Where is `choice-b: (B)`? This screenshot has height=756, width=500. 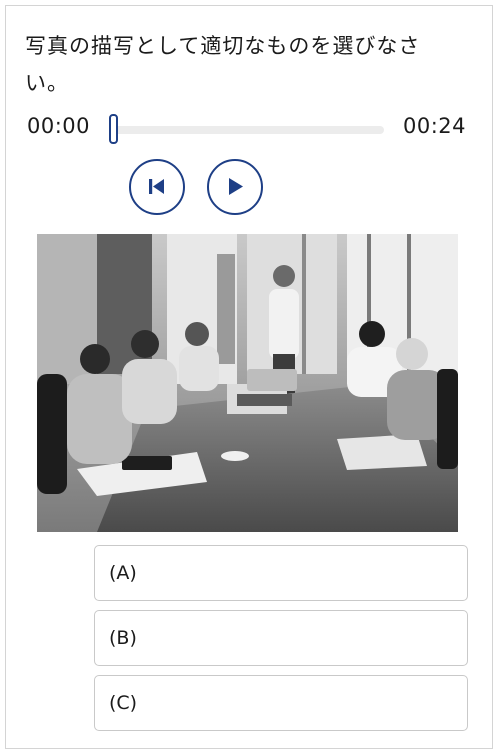
choice-b: (B) is located at coordinates (281, 638).